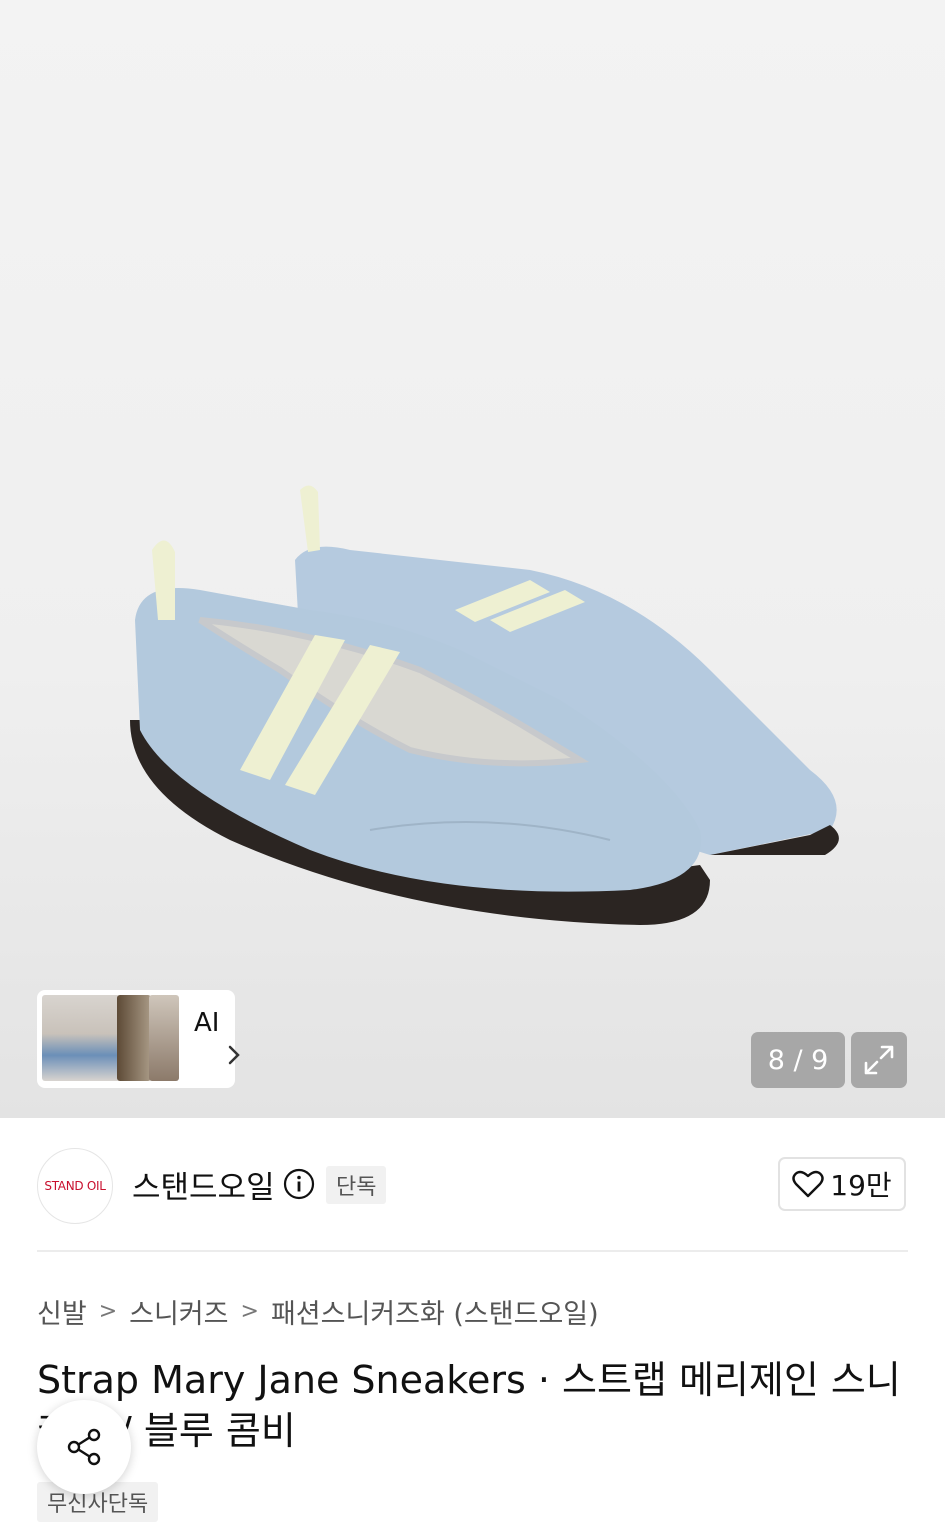 Image resolution: width=945 pixels, height=1522 pixels. I want to click on fullscreen-button, so click(879, 1060).